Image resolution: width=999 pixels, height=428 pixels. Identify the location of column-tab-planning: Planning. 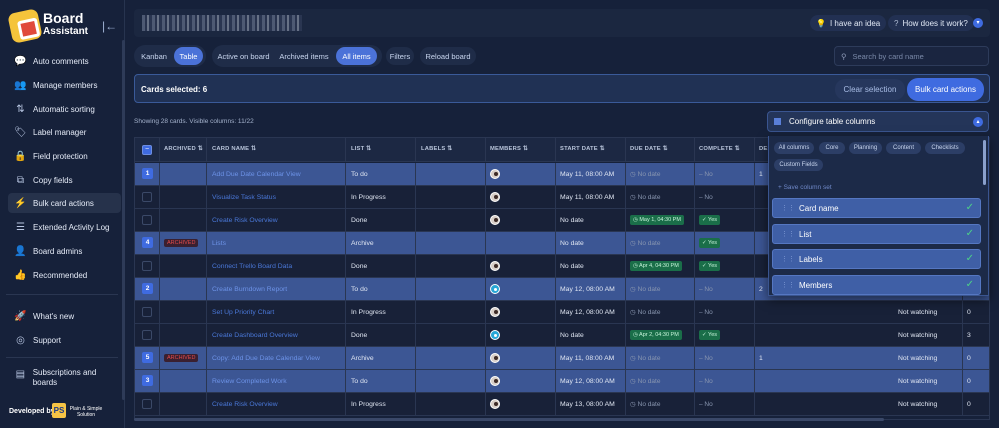
(865, 148).